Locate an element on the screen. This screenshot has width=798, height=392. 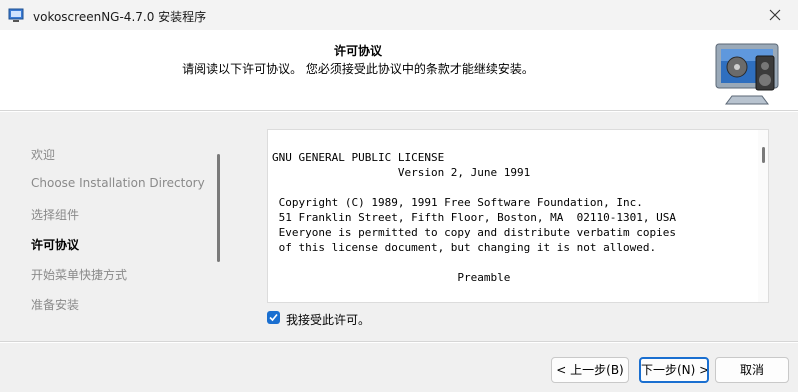
sidebar-scrollbar is located at coordinates (218, 208).